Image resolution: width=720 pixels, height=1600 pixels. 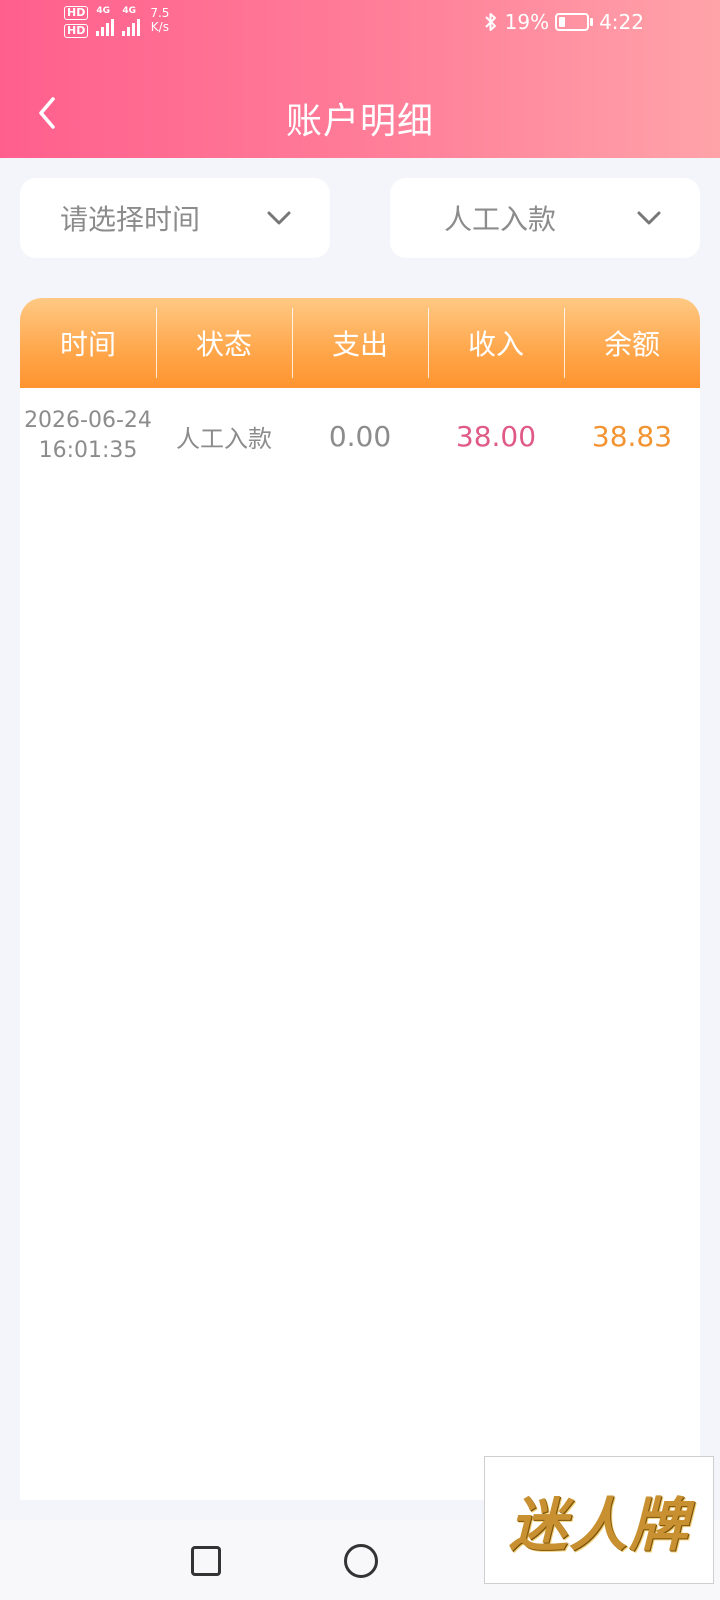 I want to click on hd-badge-2: HD, so click(x=76, y=31).